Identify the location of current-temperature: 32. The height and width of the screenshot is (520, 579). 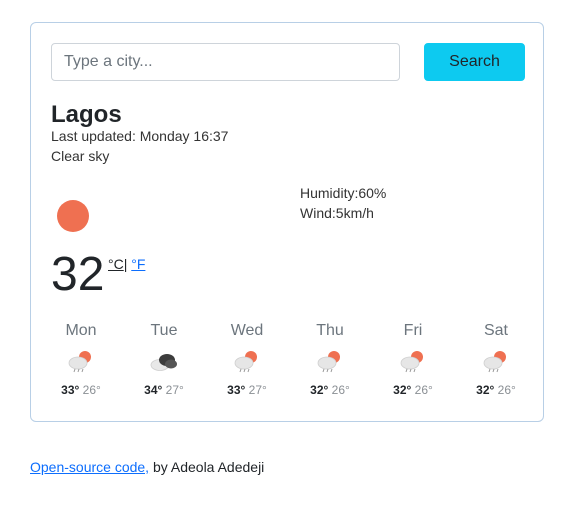
(78, 274).